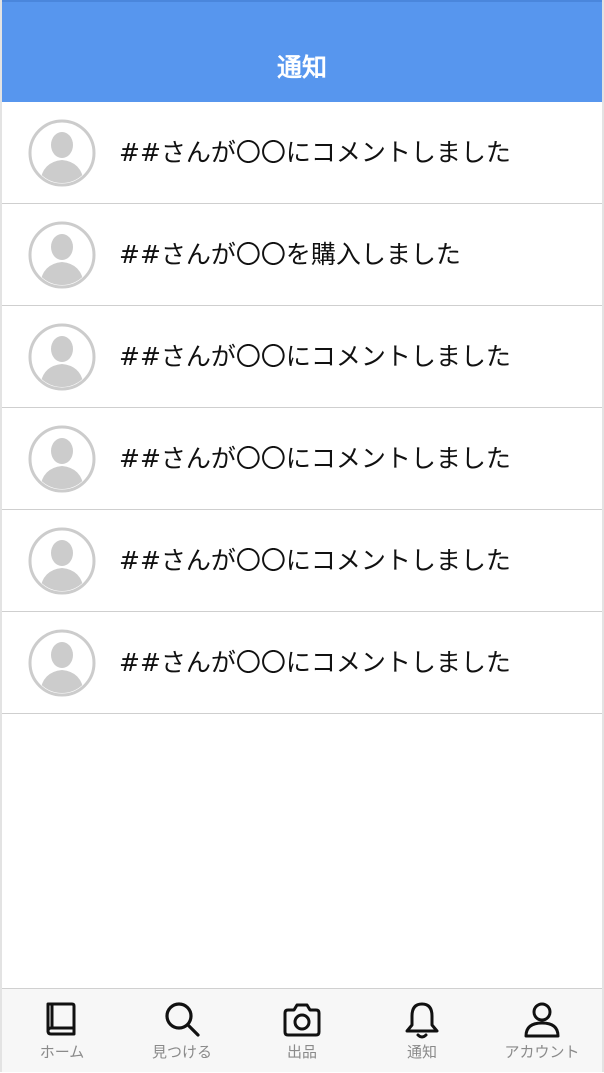  Describe the element at coordinates (290, 254) in the screenshot. I see `notification-message: ##さんが〇〇を購入しました` at that location.